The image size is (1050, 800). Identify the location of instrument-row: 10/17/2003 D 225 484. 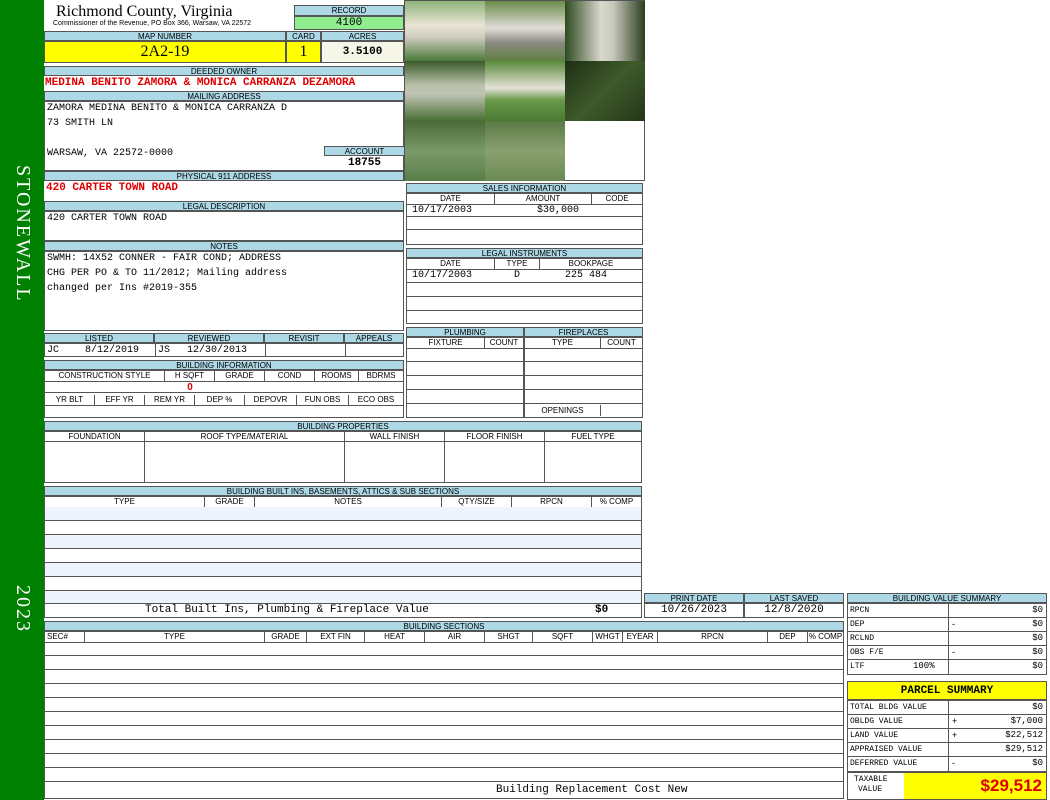
(524, 276).